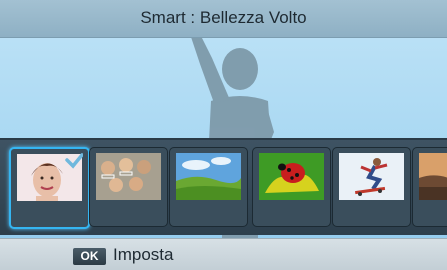 This screenshot has height=270, width=447. What do you see at coordinates (74, 161) in the screenshot?
I see `selected-checkmark-icon` at bounding box center [74, 161].